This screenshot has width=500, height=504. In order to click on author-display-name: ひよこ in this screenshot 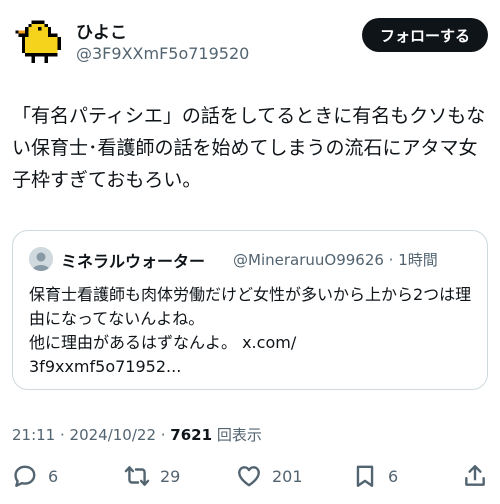, I will do `click(101, 30)`.